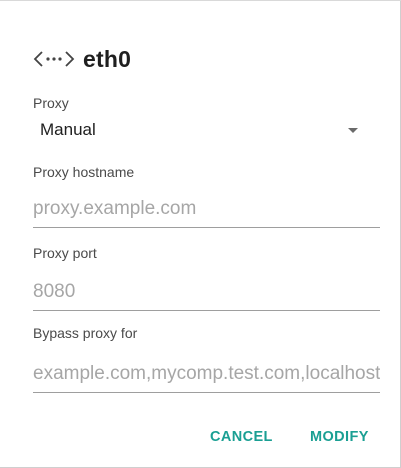  I want to click on ethernet-icon, so click(54, 59).